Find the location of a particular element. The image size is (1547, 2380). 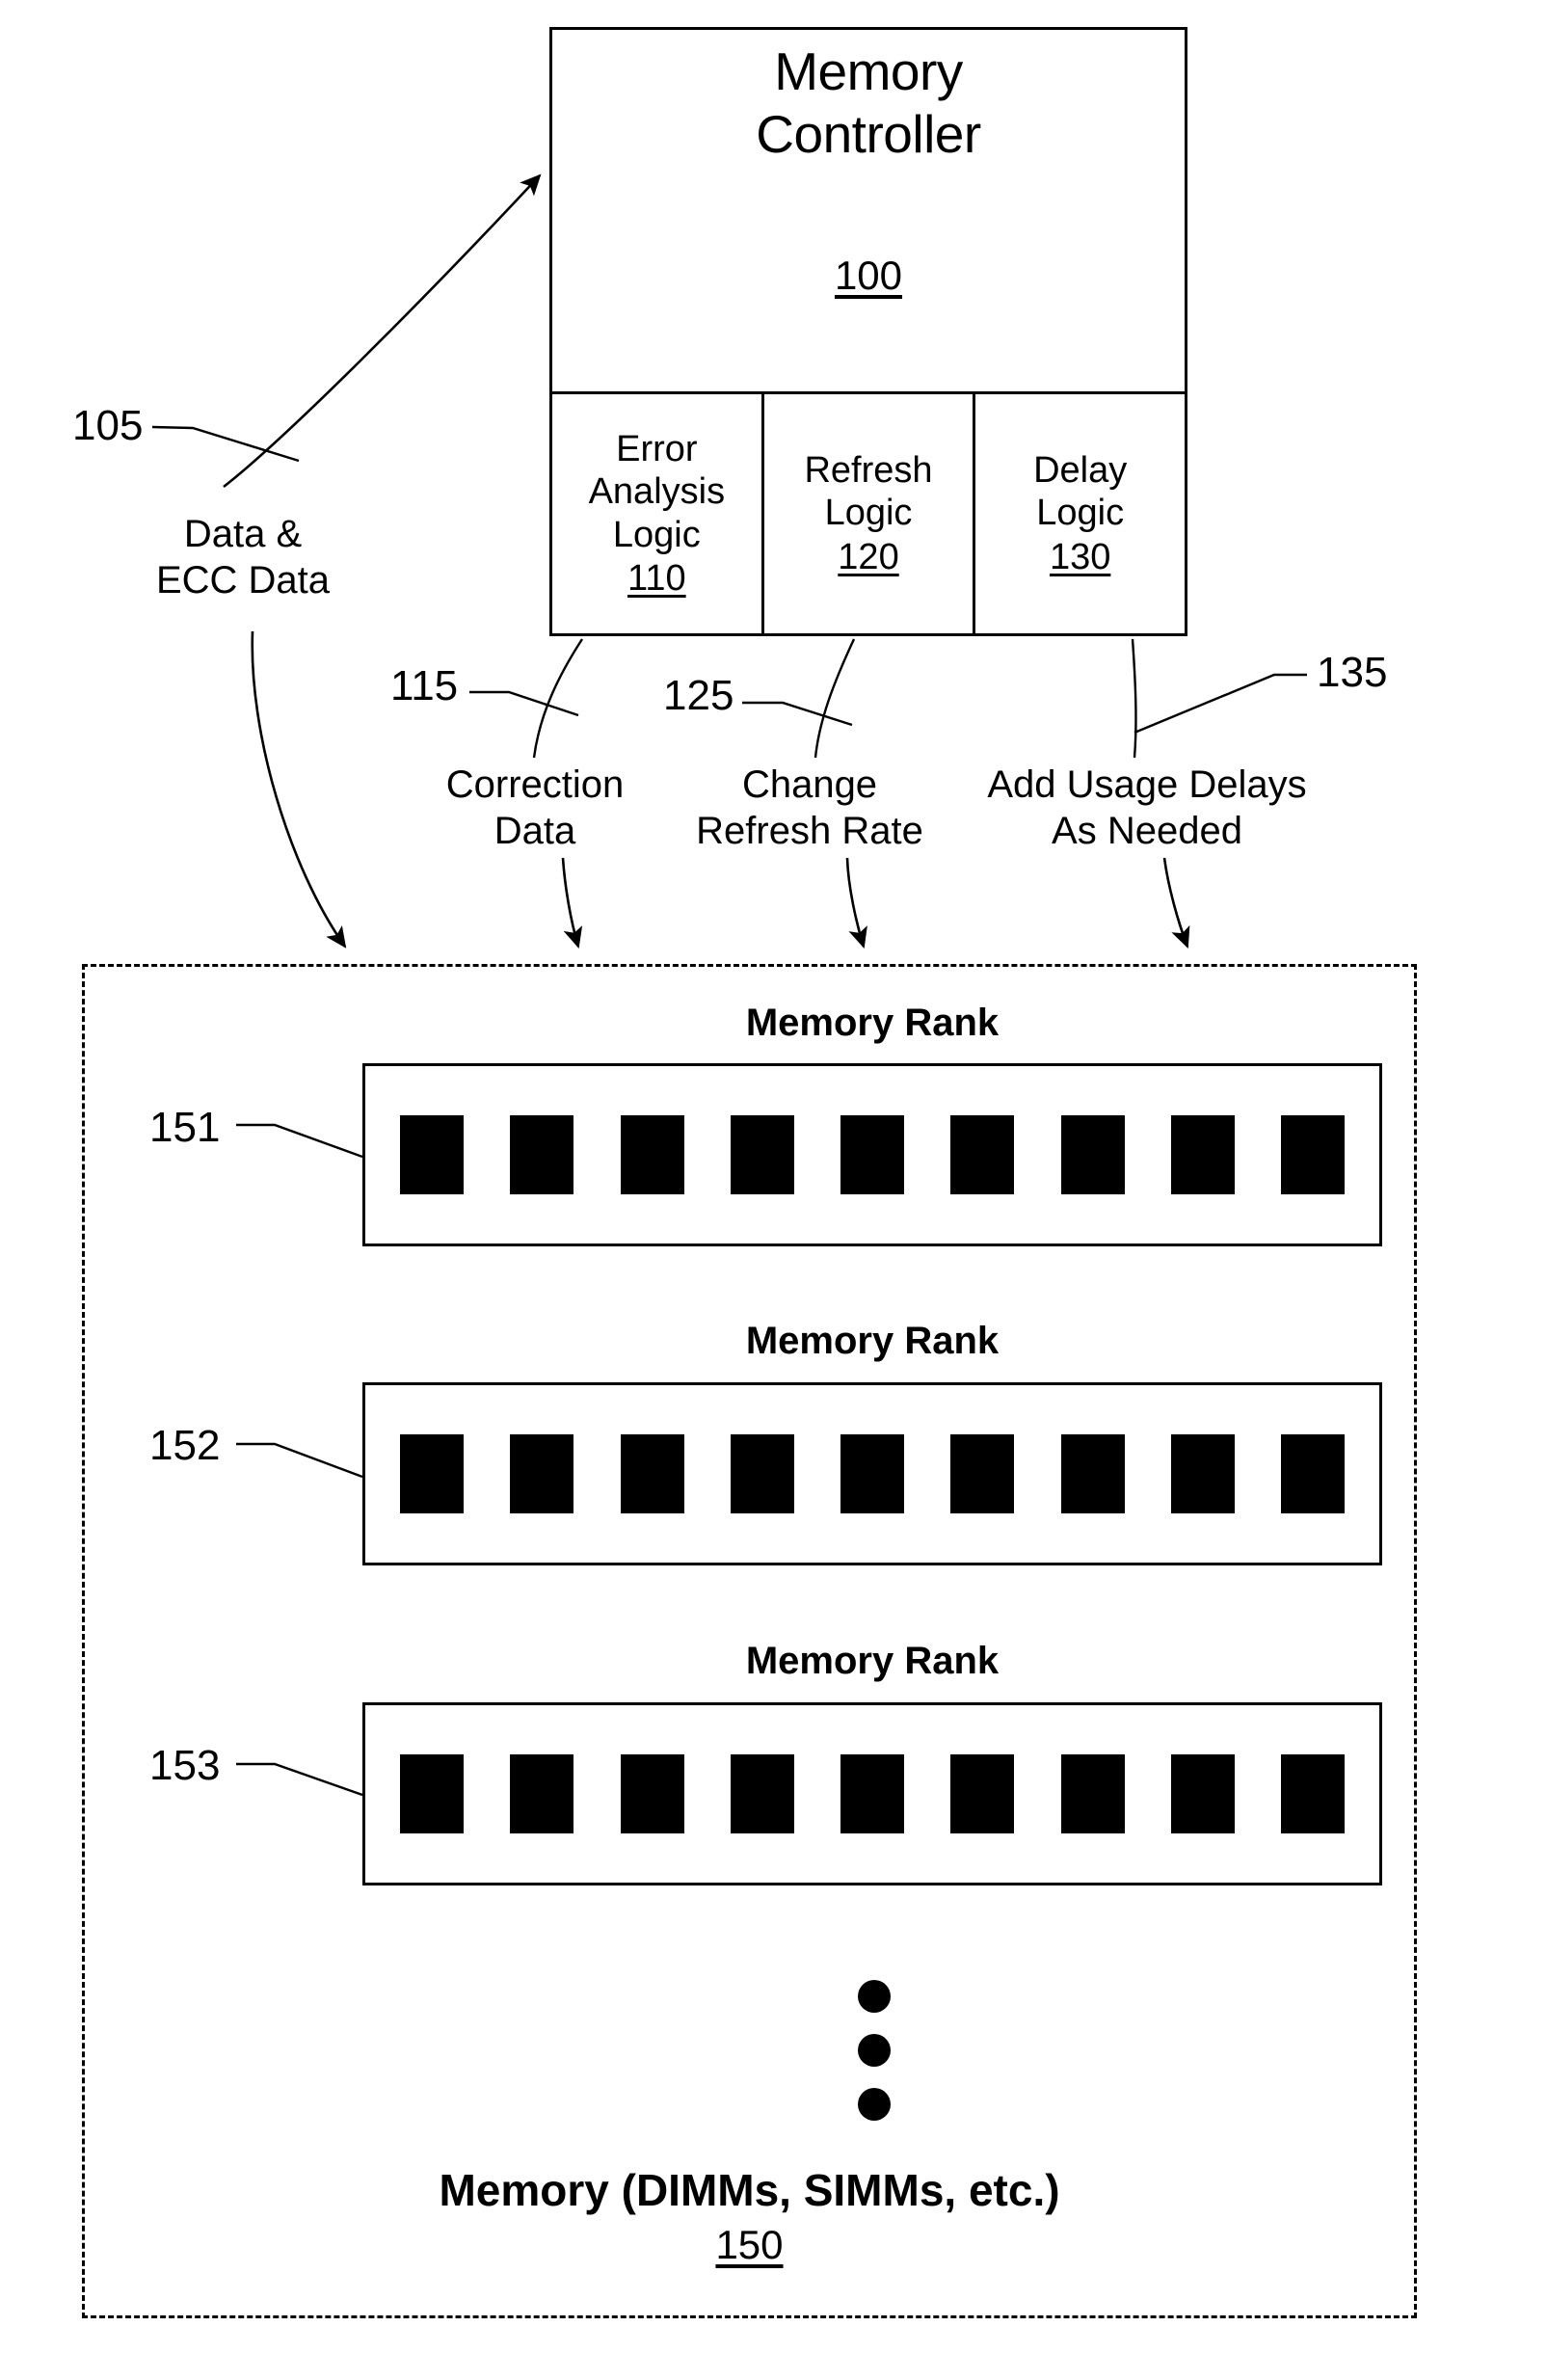

reference-numeral-150: 150 is located at coordinates (749, 2244).